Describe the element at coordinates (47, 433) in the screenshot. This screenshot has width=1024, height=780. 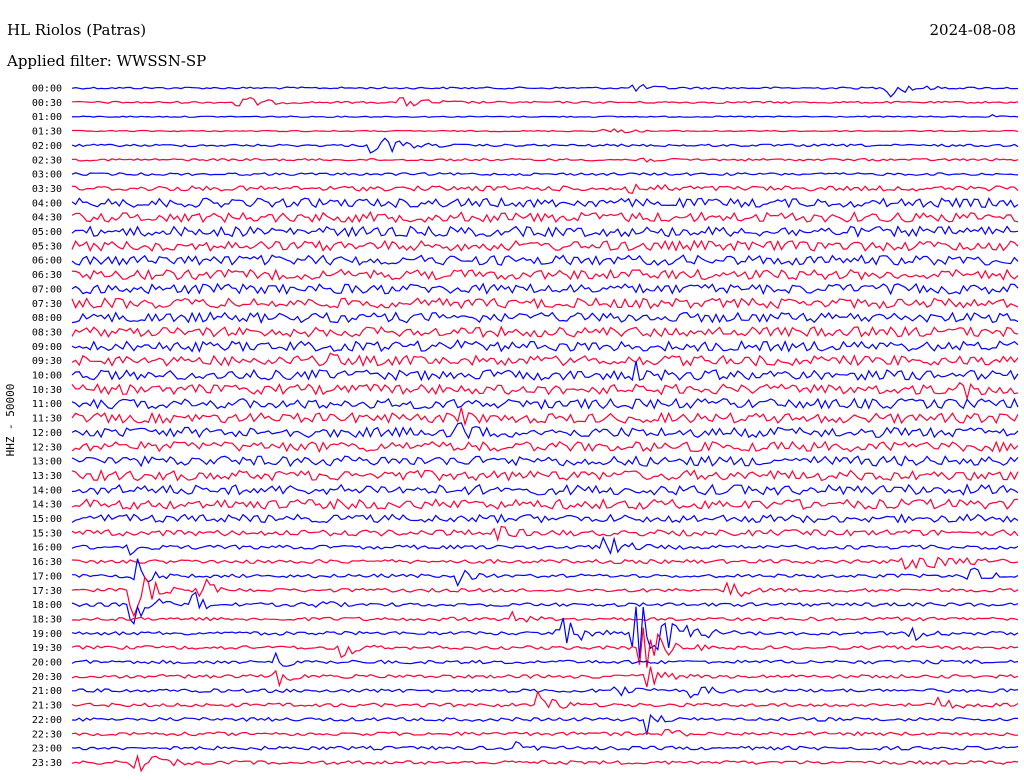
I see `time-tick-label: 12:00` at that location.